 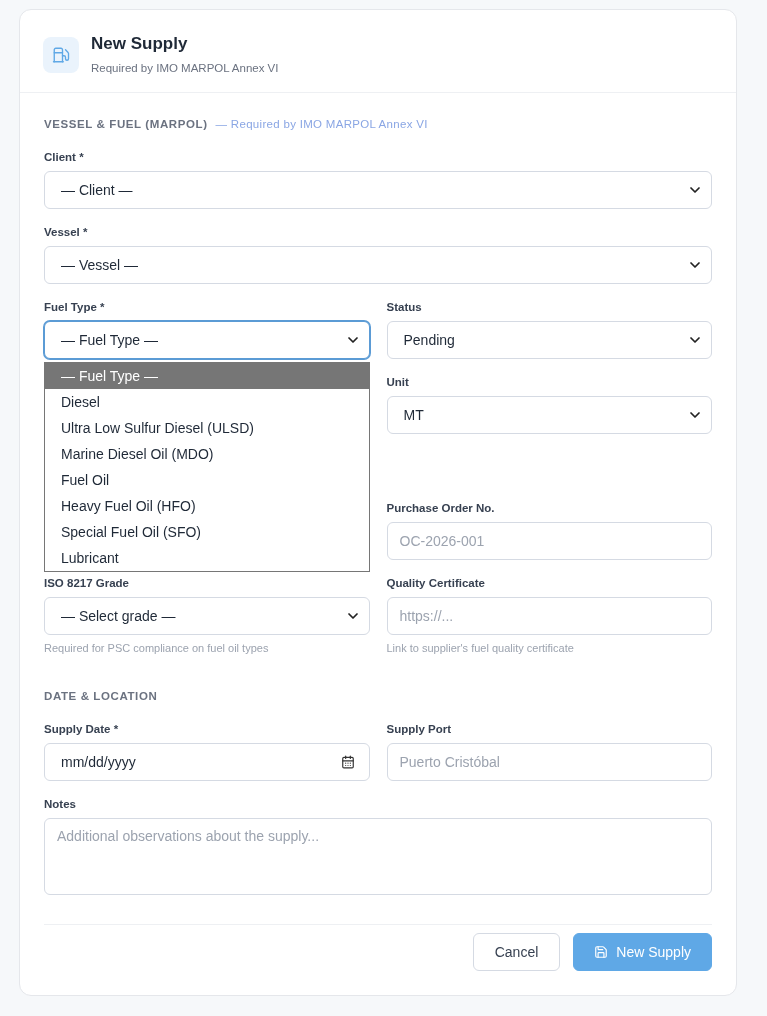 I want to click on select-field: — Select grade —, so click(x=207, y=616).